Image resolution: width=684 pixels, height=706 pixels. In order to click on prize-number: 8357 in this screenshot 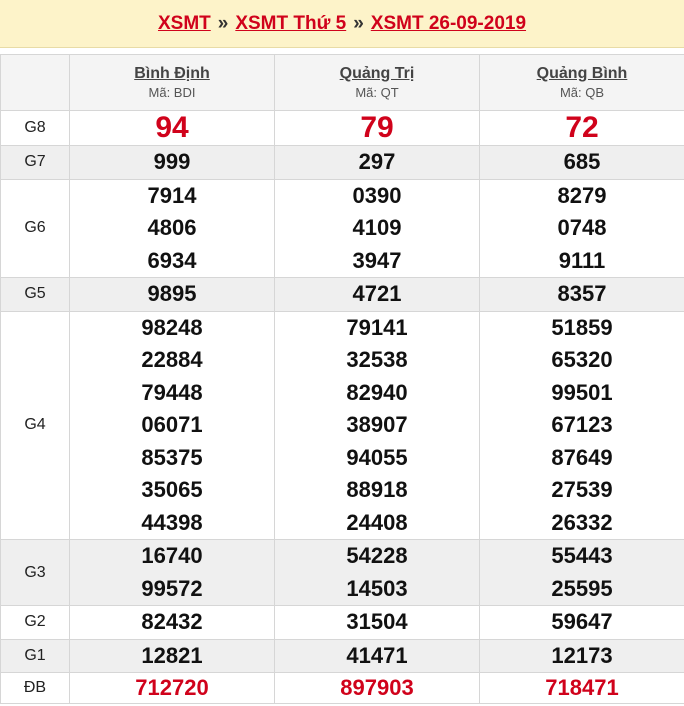, I will do `click(582, 293)`.